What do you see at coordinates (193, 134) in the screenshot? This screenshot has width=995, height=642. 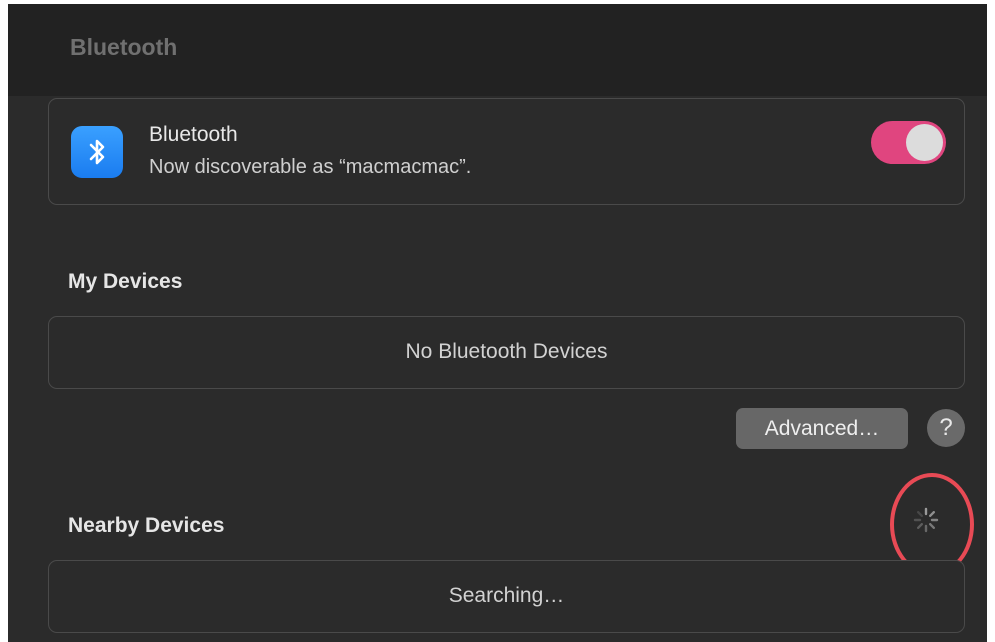 I see `bluetooth-title: Bluetooth` at bounding box center [193, 134].